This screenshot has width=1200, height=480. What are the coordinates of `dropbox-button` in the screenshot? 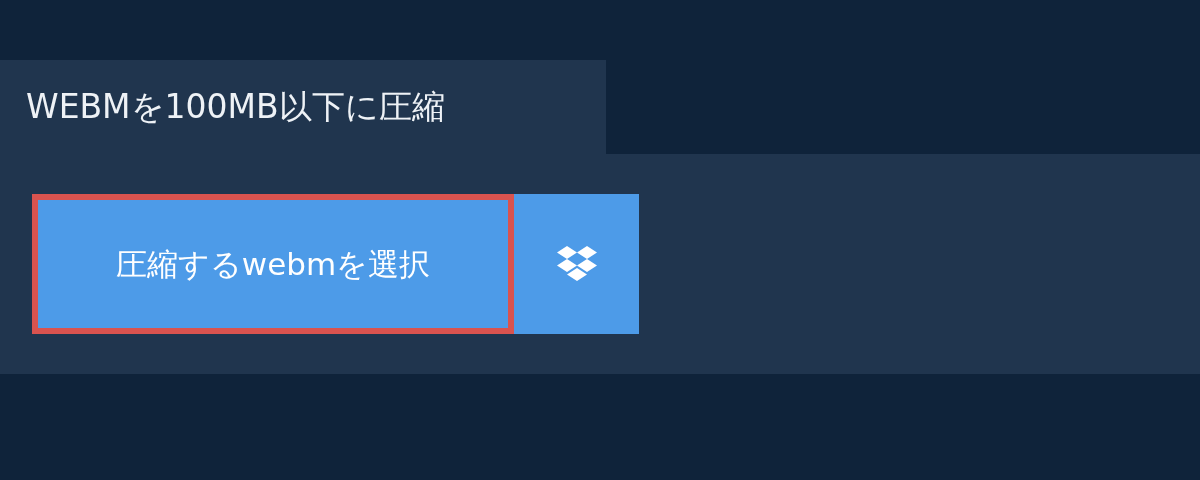 It's located at (576, 264).